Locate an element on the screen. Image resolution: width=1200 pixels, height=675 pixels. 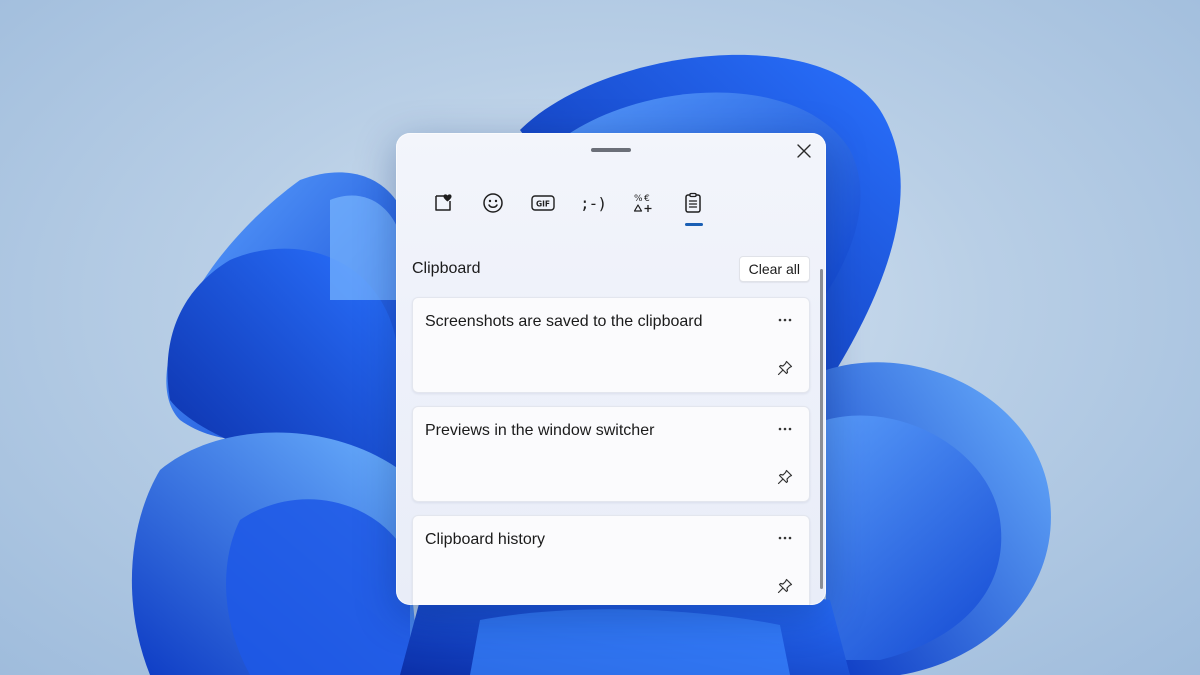
close-icon is located at coordinates (804, 151).